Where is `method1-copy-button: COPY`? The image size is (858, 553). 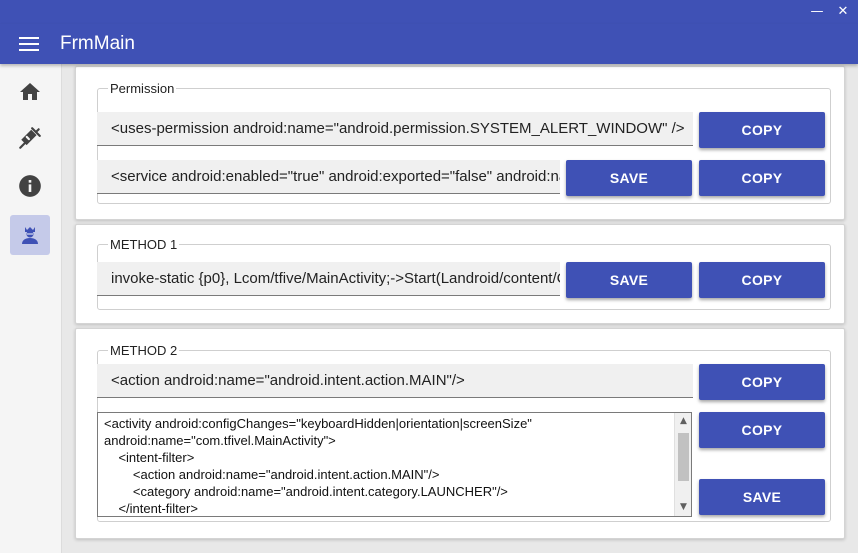
method1-copy-button: COPY is located at coordinates (762, 280).